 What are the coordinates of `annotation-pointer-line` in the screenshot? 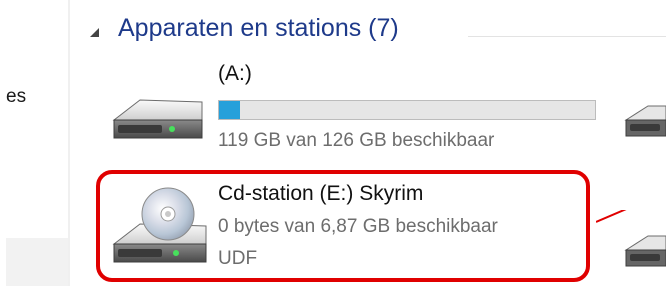 It's located at (611, 216).